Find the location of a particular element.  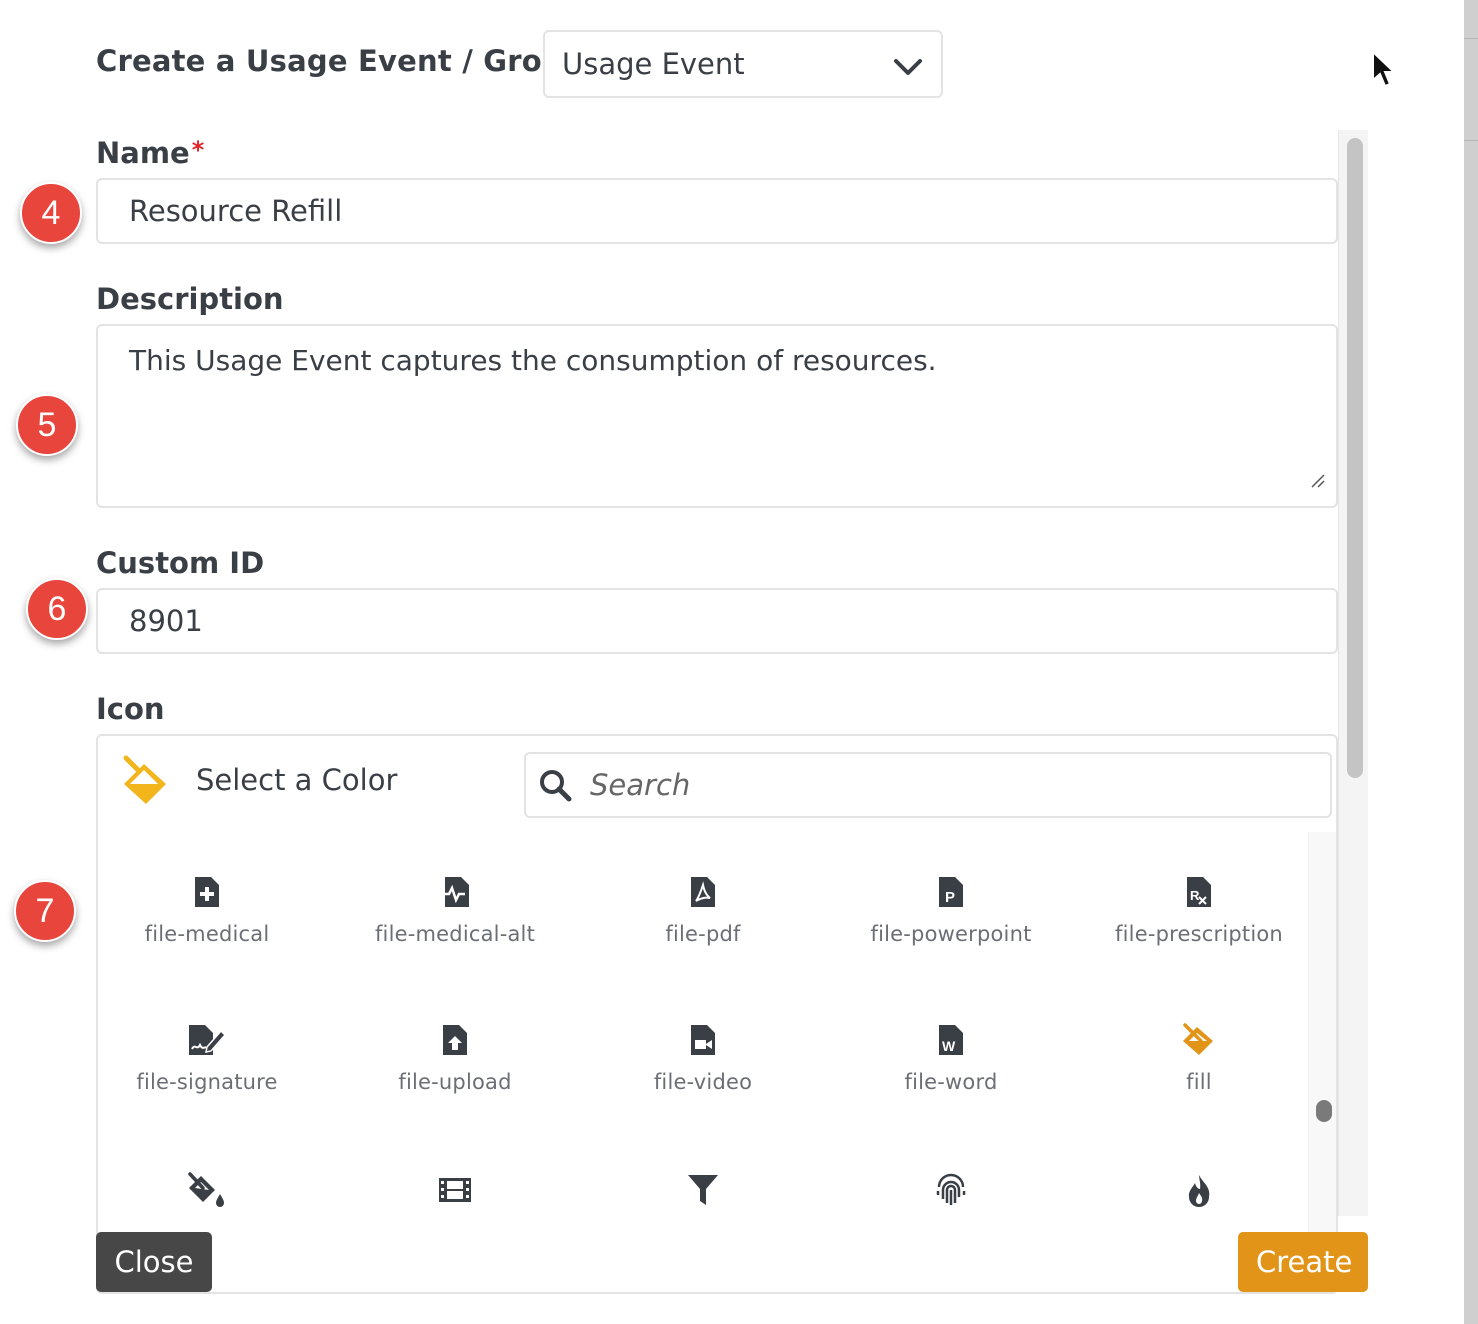

resize-grip-icon is located at coordinates (1318, 479).